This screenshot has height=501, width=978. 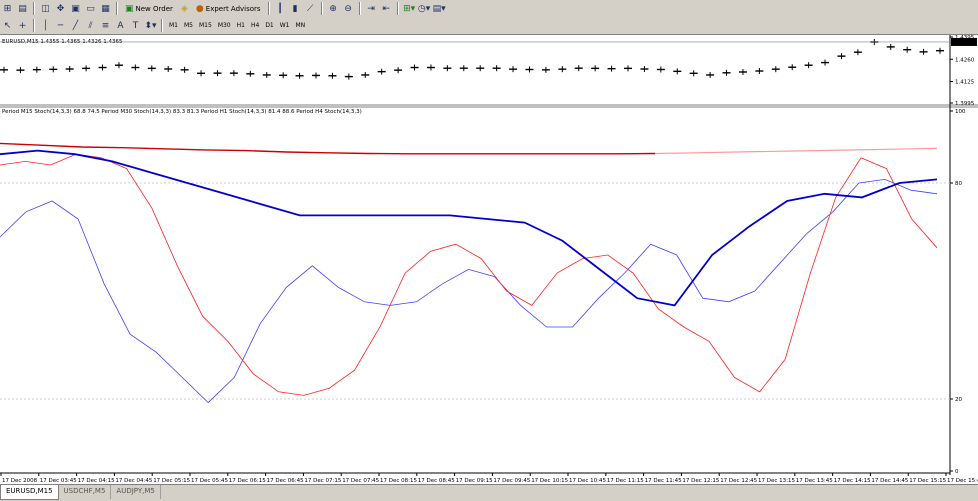 I want to click on indicator-axis-label: 20, so click(x=958, y=400).